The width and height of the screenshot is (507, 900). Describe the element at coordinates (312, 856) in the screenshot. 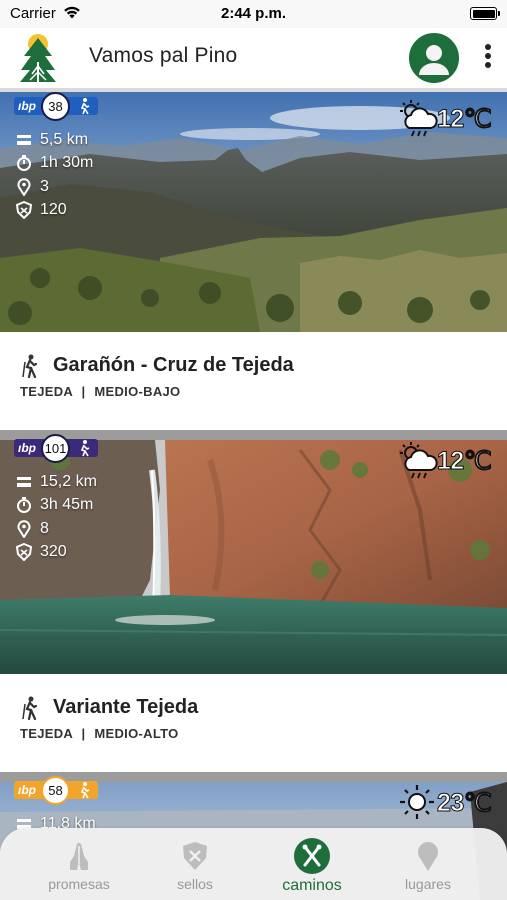

I see `crossed-sticks-icon` at that location.